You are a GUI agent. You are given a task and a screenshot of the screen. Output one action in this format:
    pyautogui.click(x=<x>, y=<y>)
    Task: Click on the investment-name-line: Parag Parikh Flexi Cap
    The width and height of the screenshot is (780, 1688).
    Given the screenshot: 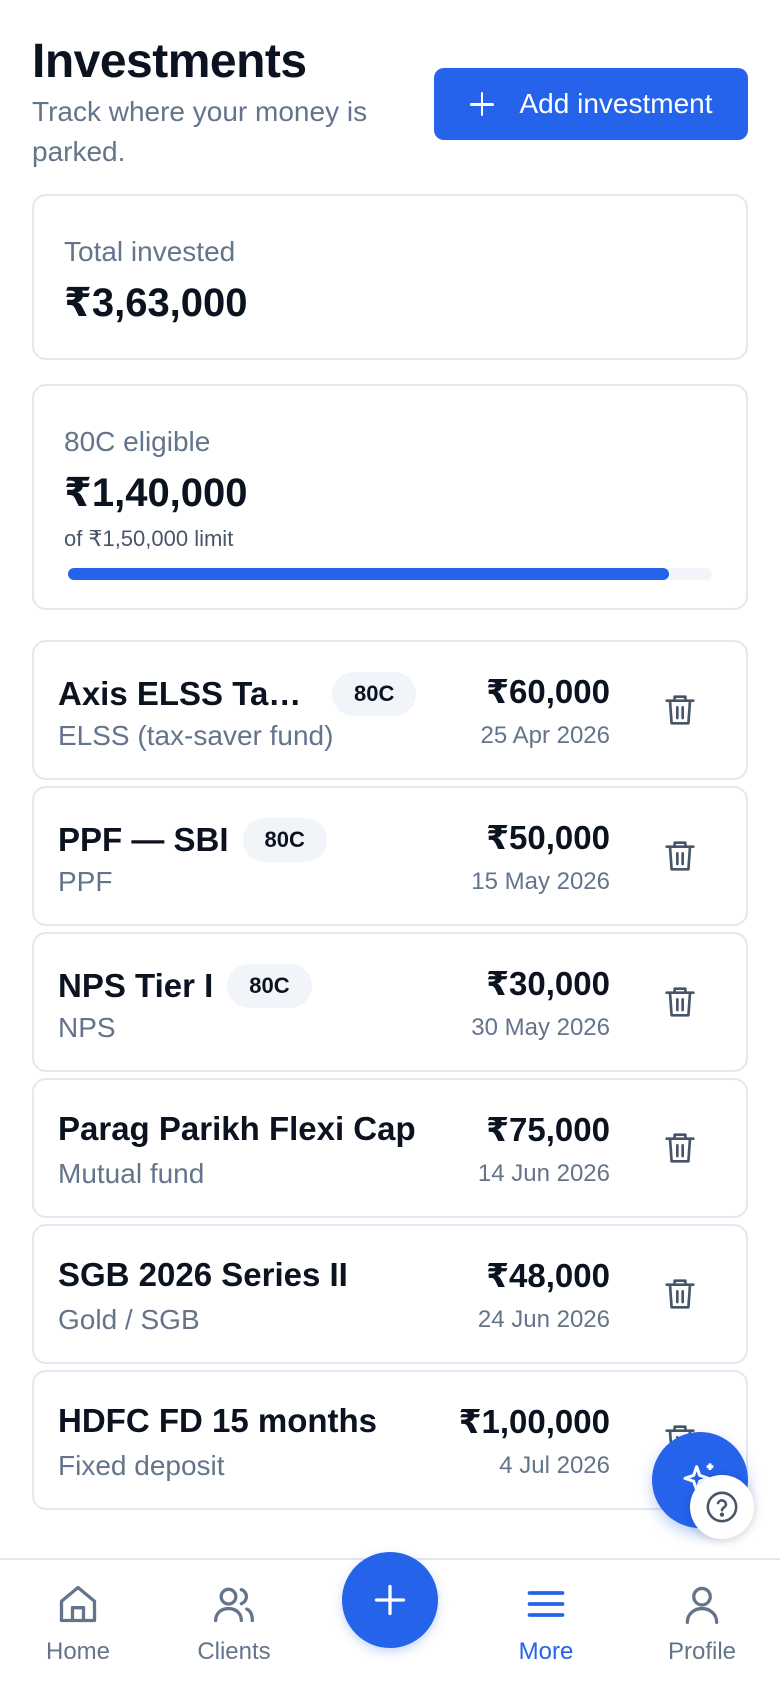 What is the action you would take?
    pyautogui.click(x=237, y=1129)
    